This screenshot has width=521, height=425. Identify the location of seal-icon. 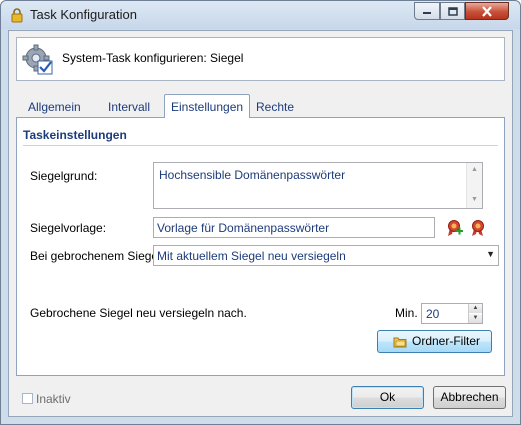
(478, 228).